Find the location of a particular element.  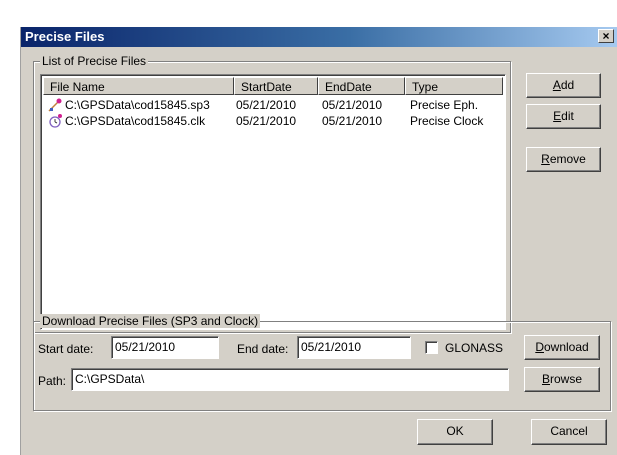

browse-button: Browse is located at coordinates (562, 379).